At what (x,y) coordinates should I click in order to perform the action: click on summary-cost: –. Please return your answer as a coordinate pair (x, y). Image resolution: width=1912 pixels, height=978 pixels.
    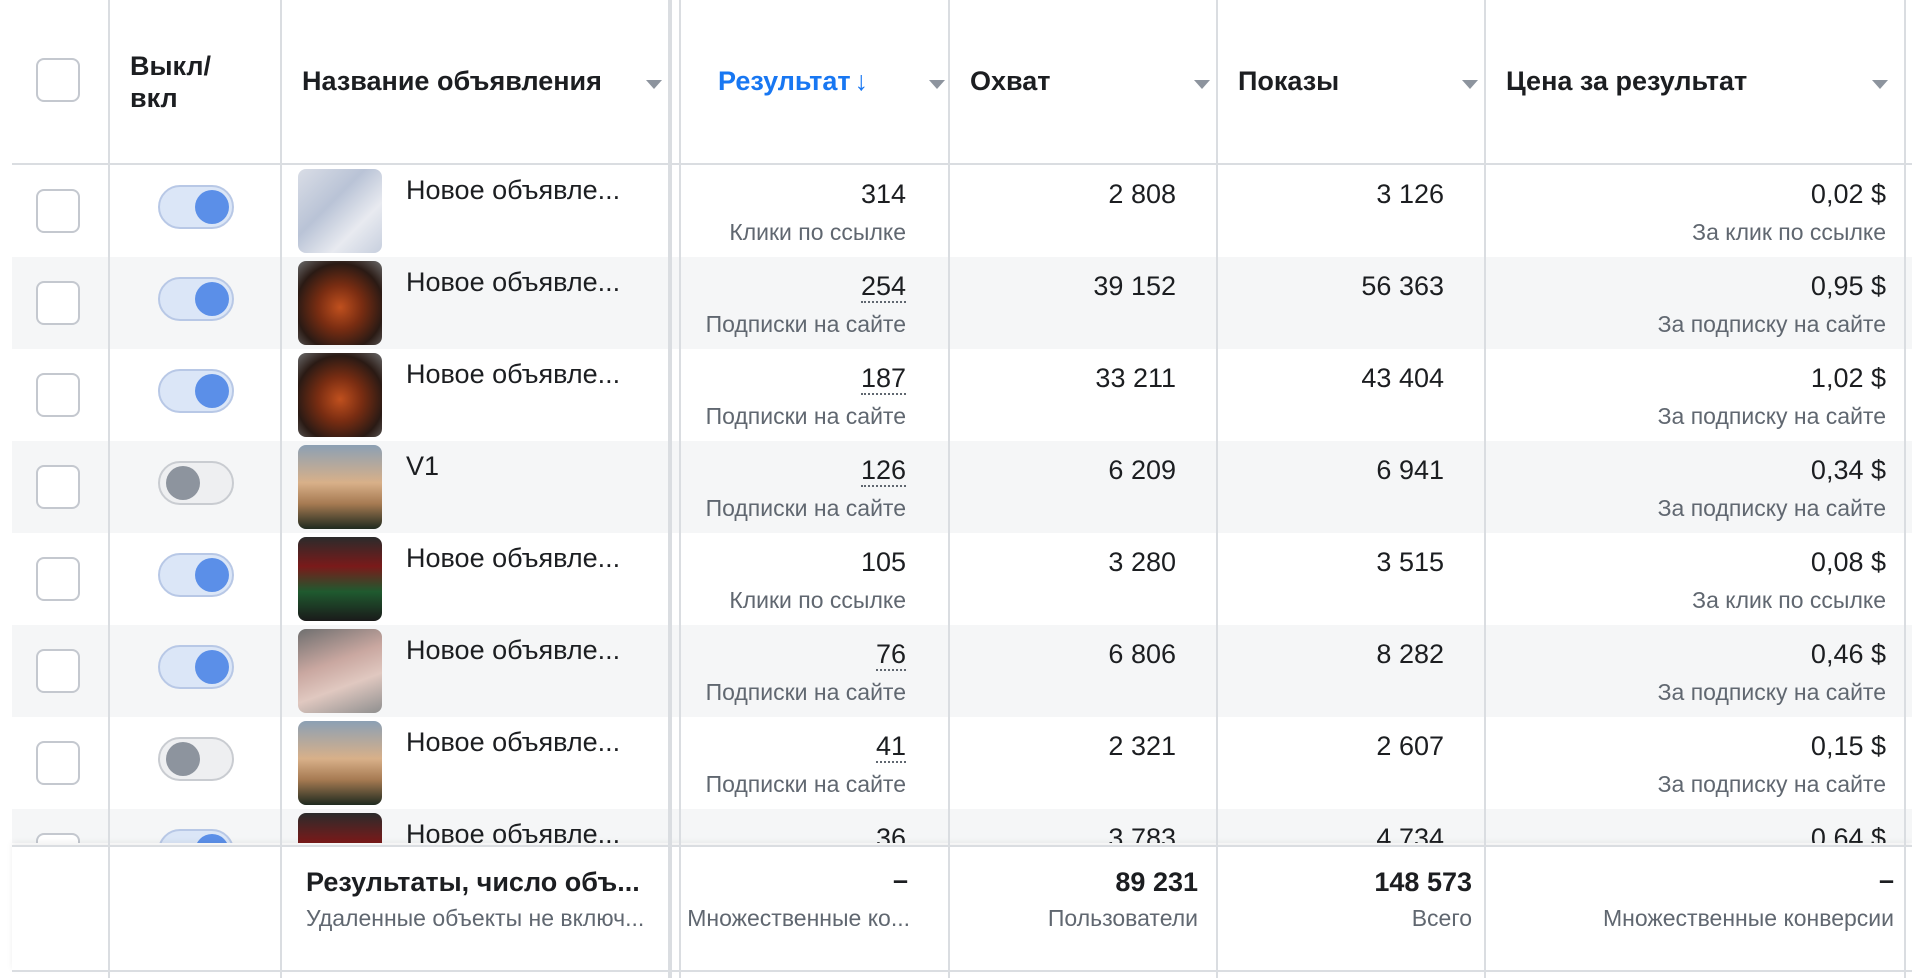
    Looking at the image, I should click on (1886, 880).